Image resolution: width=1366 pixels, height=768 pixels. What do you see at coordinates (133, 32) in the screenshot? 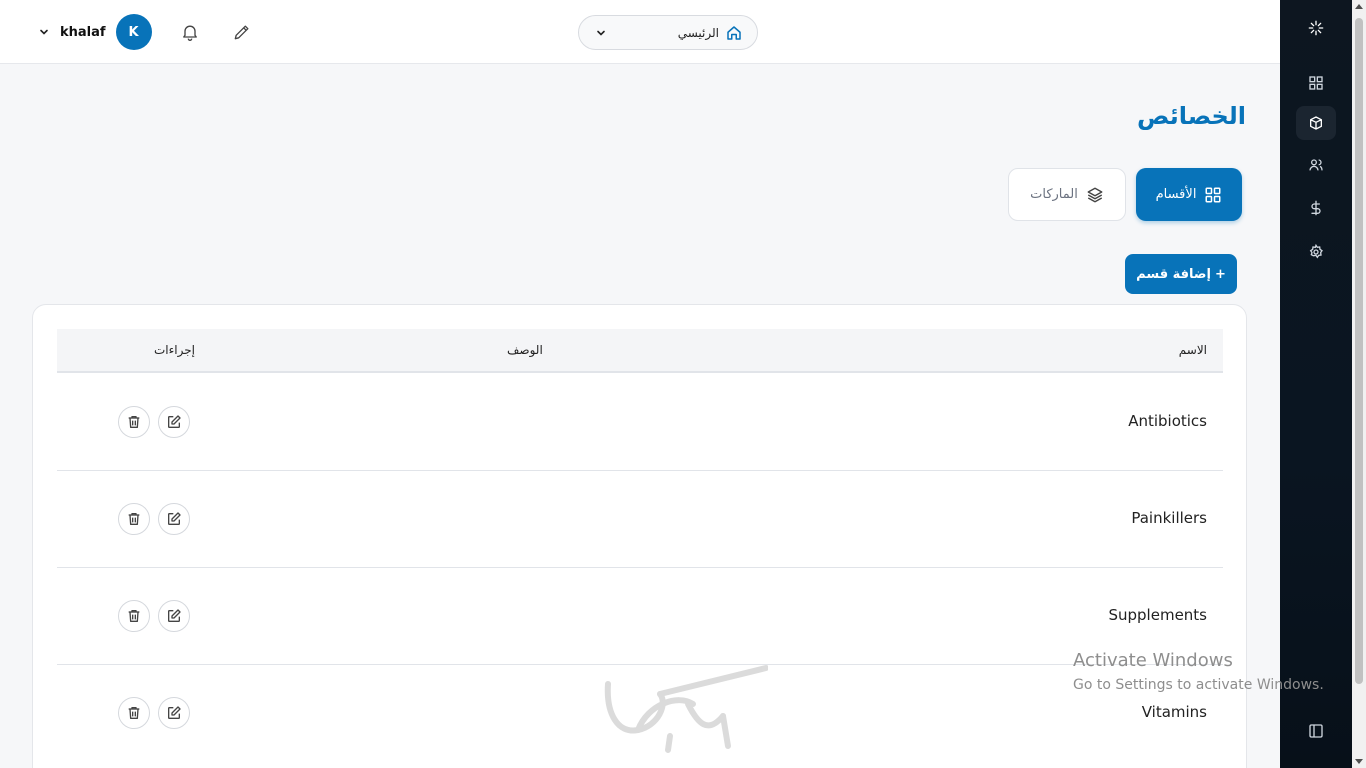
I see `avatar: K` at bounding box center [133, 32].